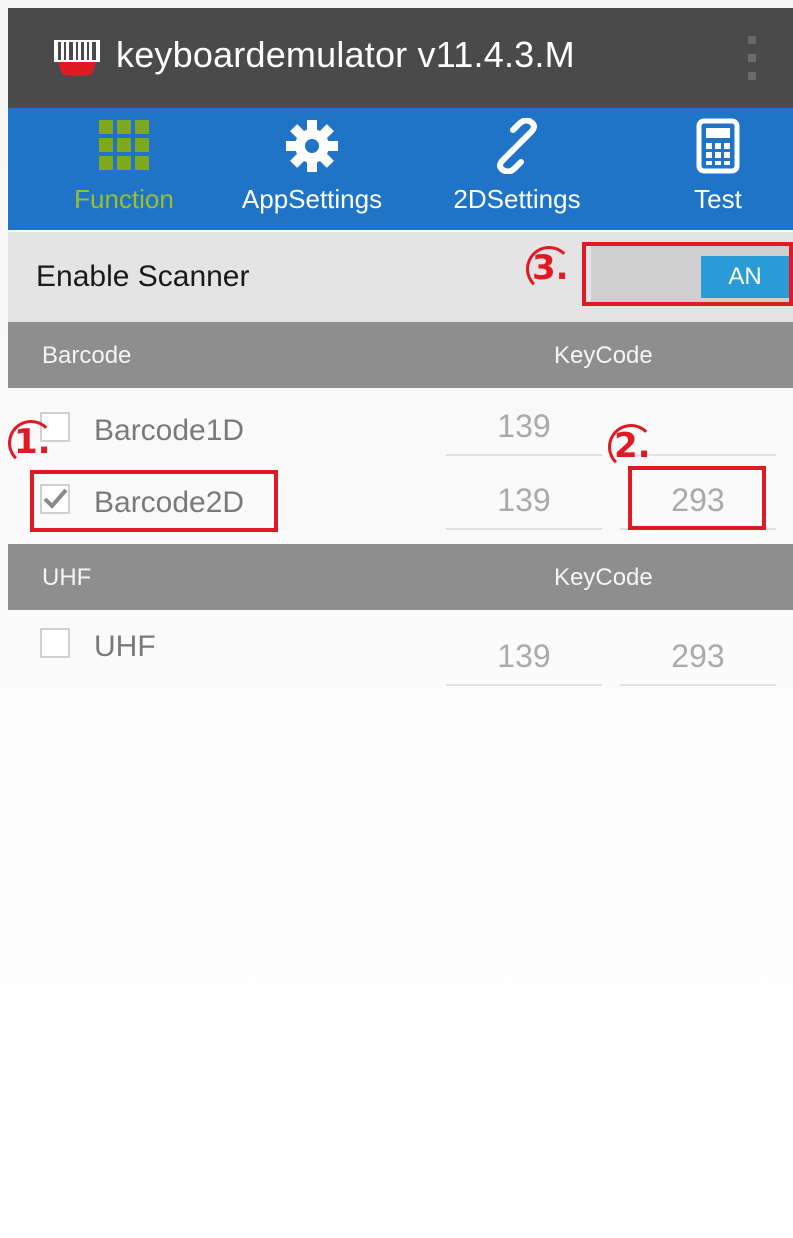 This screenshot has height=1238, width=793. Describe the element at coordinates (55, 643) in the screenshot. I see `uhf-checkbox` at that location.